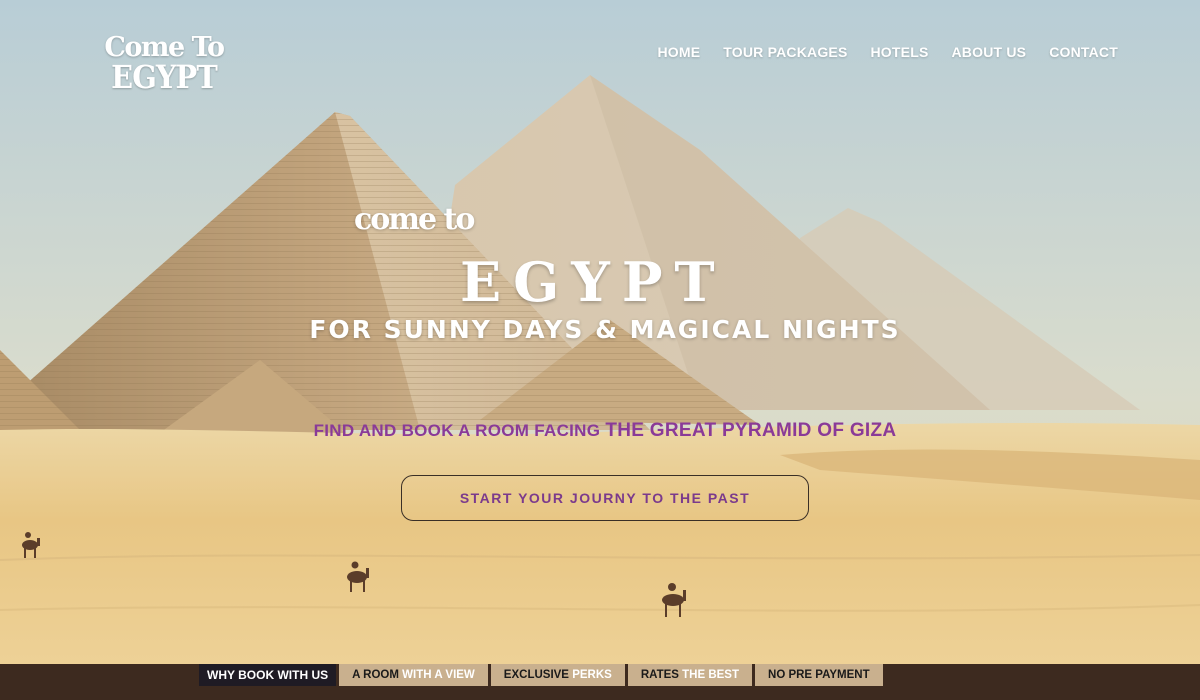 Image resolution: width=1200 pixels, height=700 pixels. I want to click on feature-text: NO PRE PAYMENT, so click(819, 675).